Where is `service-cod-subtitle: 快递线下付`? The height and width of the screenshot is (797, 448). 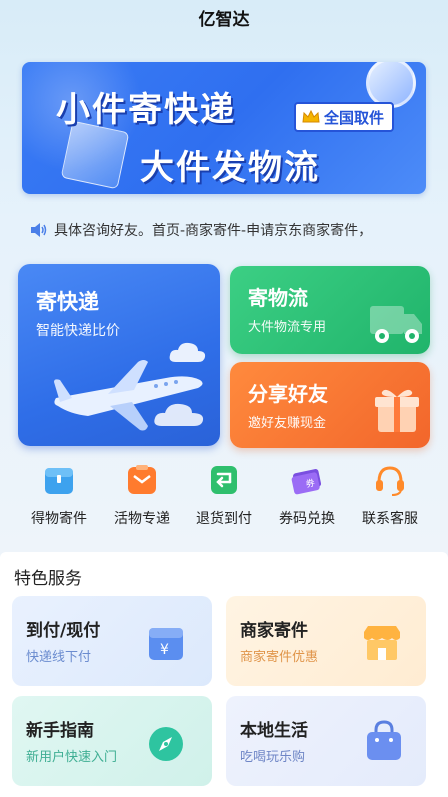 service-cod-subtitle: 快递线下付 is located at coordinates (59, 657).